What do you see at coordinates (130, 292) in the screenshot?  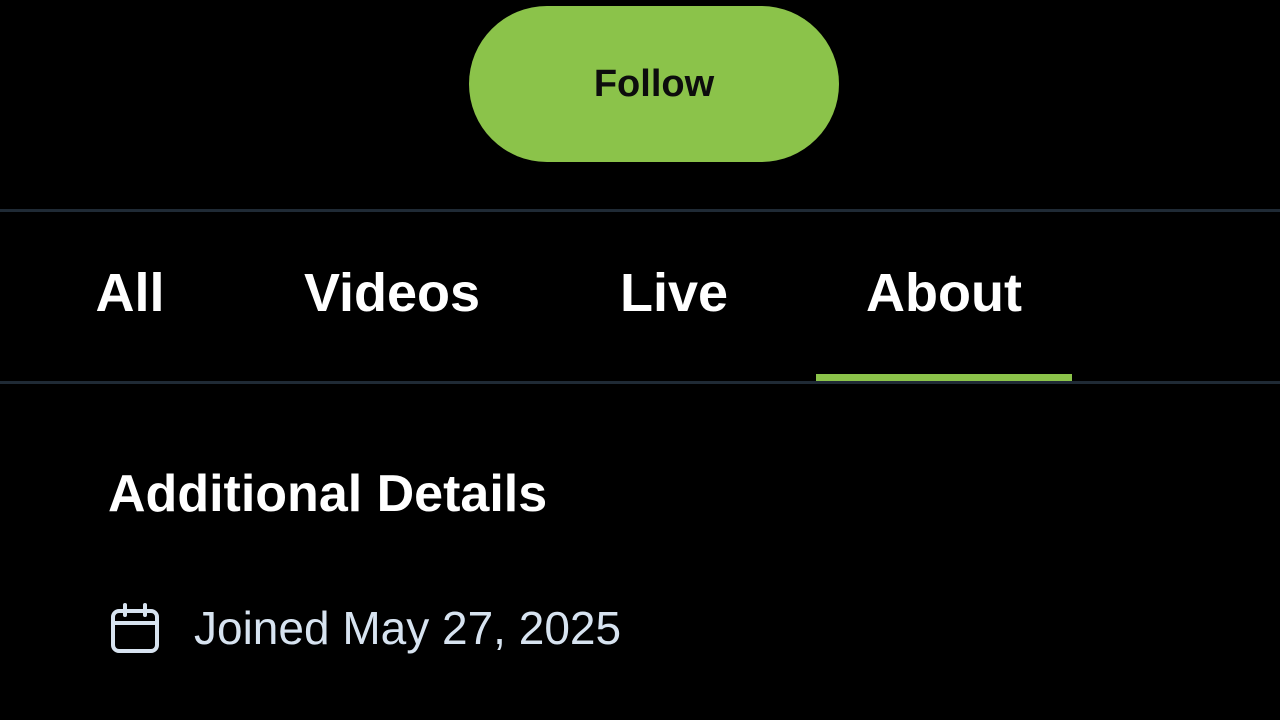 I see `tab-all-label: All` at bounding box center [130, 292].